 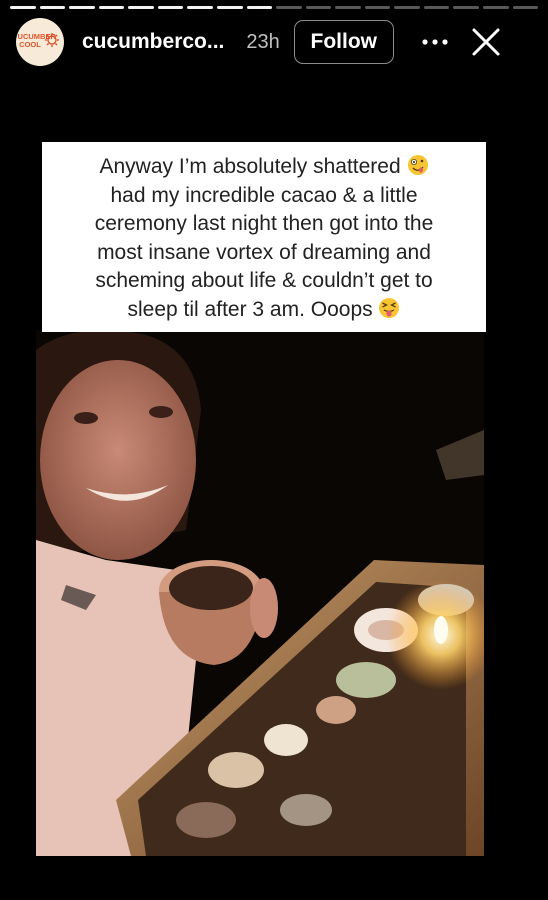 I want to click on caption-line-4: most insane vortex of dreaming and, so click(x=264, y=252).